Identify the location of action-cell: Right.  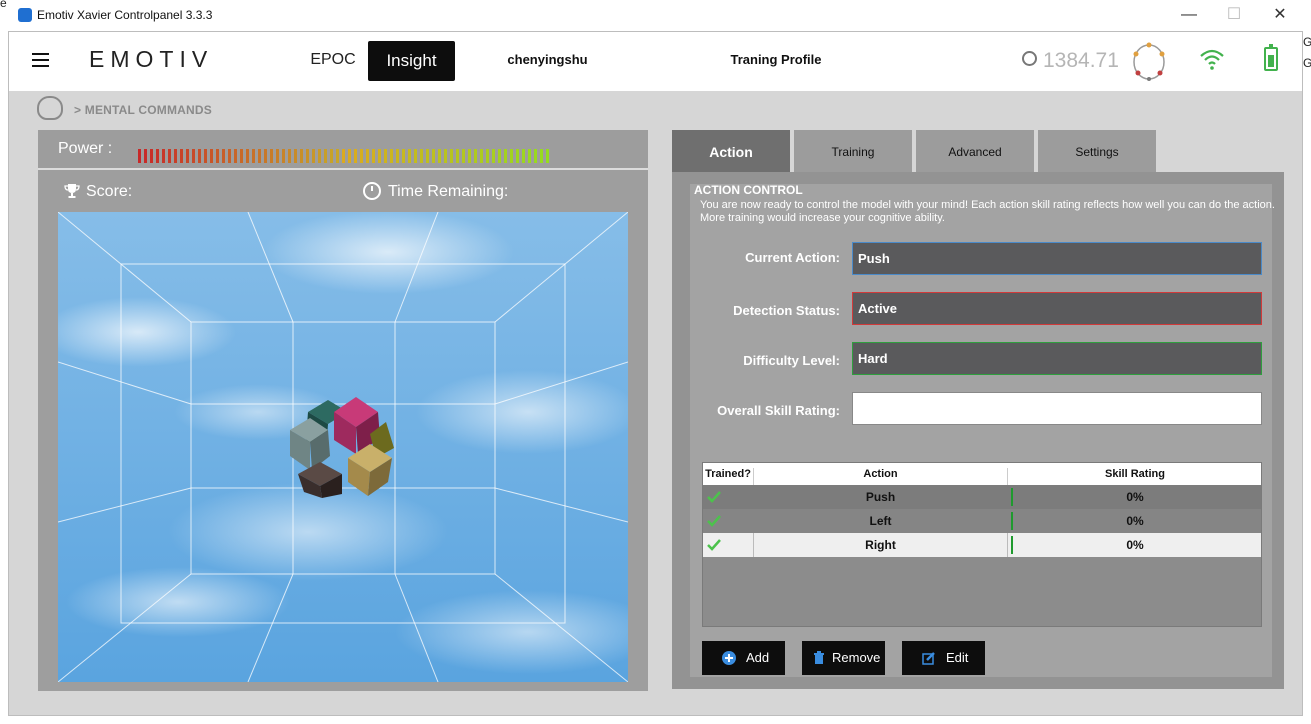
(881, 545).